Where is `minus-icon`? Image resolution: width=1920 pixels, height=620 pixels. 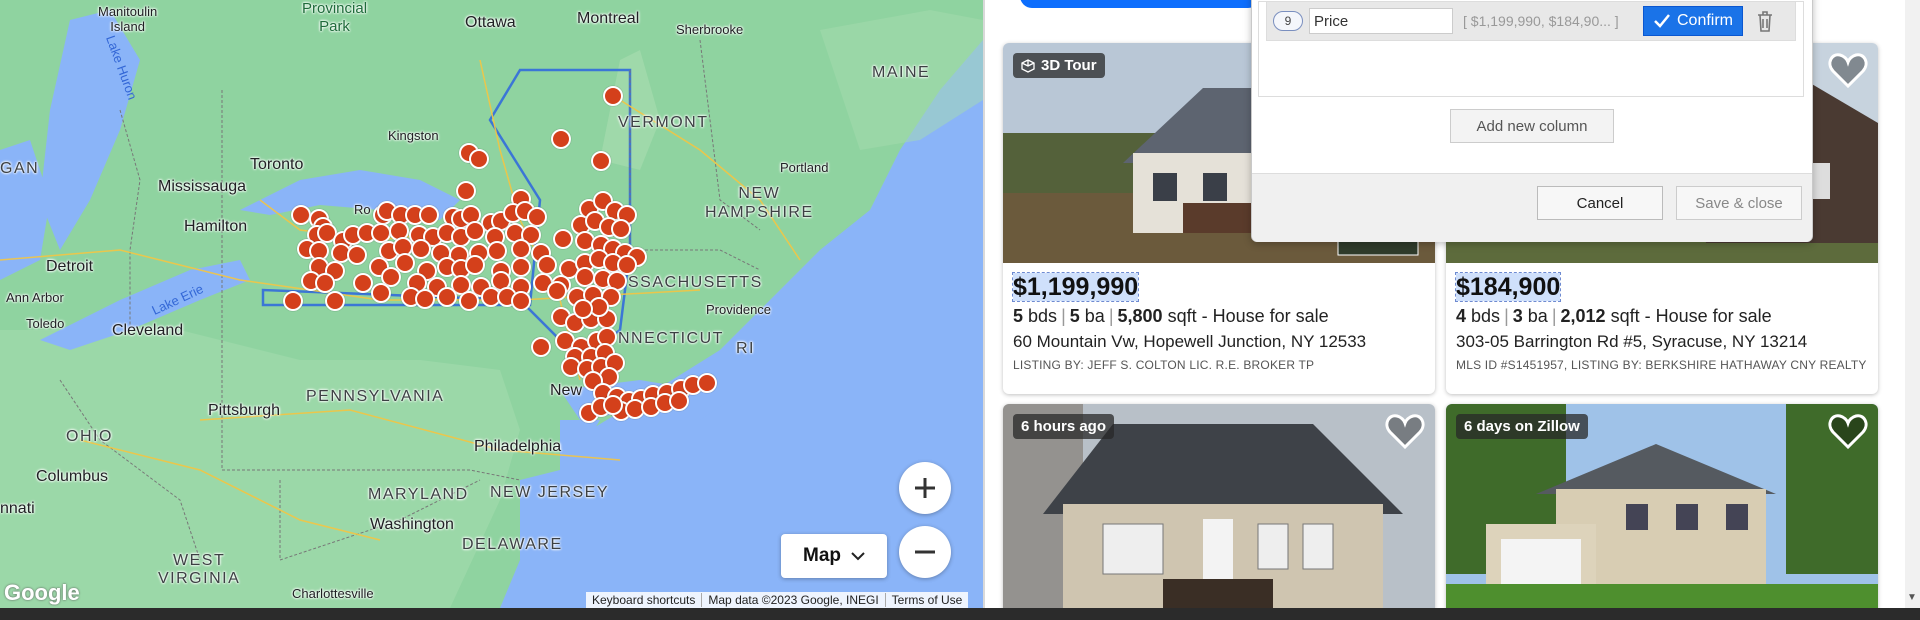 minus-icon is located at coordinates (925, 552).